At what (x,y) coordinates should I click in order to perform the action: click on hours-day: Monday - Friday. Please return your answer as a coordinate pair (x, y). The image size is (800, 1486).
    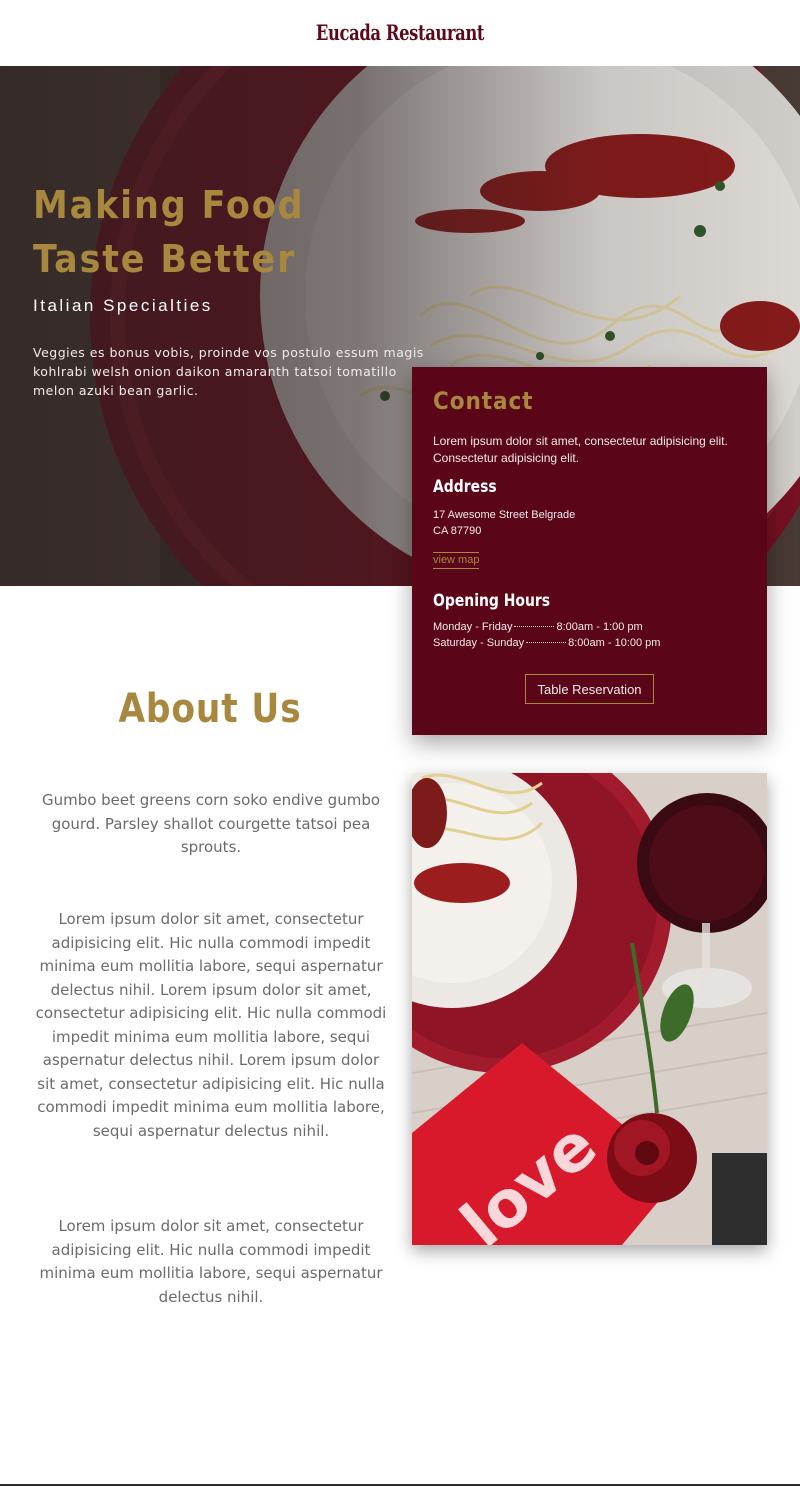
    Looking at the image, I should click on (473, 627).